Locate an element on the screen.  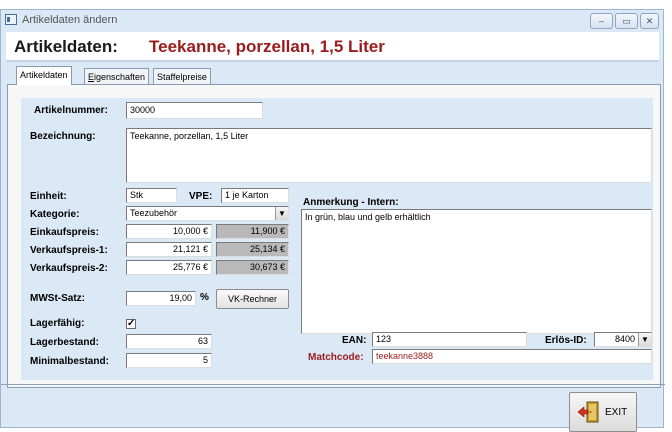
footer-divider is located at coordinates (333, 384).